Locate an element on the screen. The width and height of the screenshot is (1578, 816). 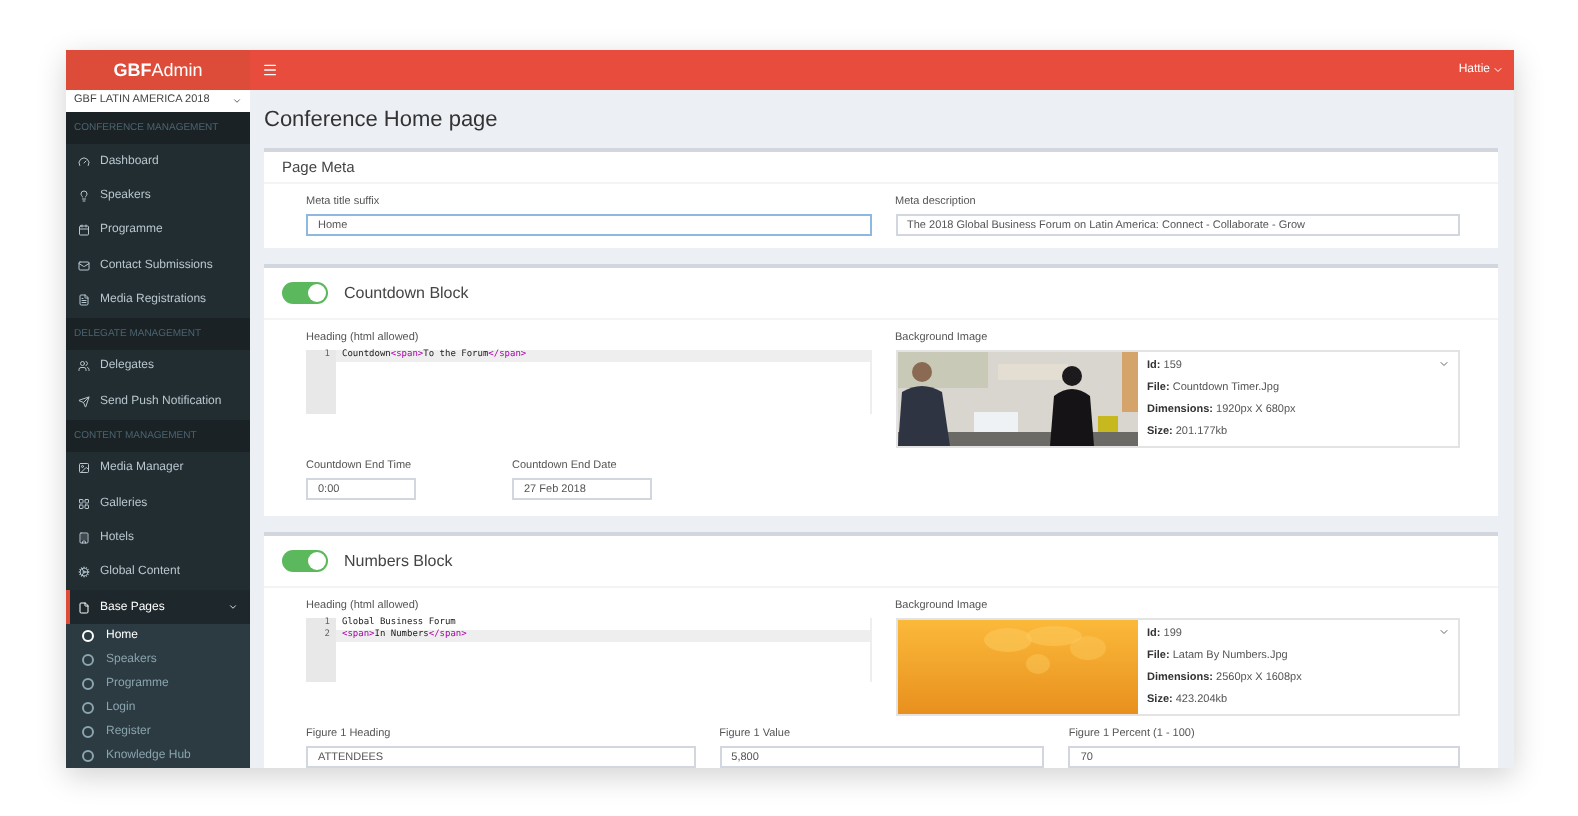
menu-icon is located at coordinates (270, 70).